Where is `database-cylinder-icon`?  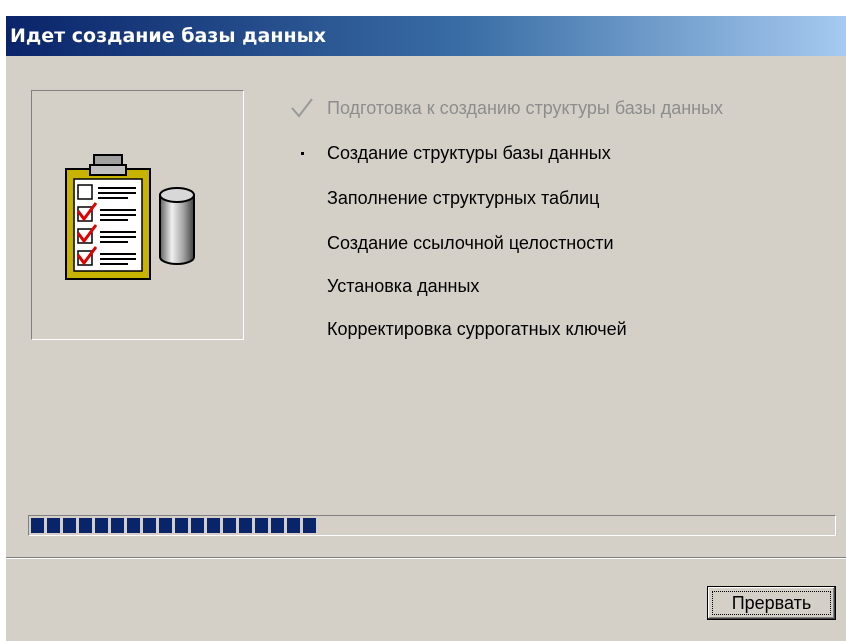 database-cylinder-icon is located at coordinates (177, 226).